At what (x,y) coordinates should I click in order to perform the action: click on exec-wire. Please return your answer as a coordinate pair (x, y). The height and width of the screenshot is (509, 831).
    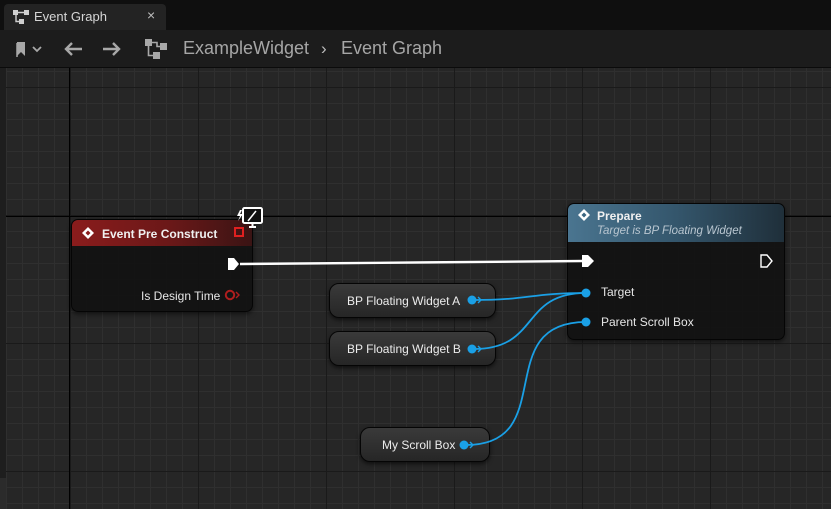
    Looking at the image, I should click on (411, 262).